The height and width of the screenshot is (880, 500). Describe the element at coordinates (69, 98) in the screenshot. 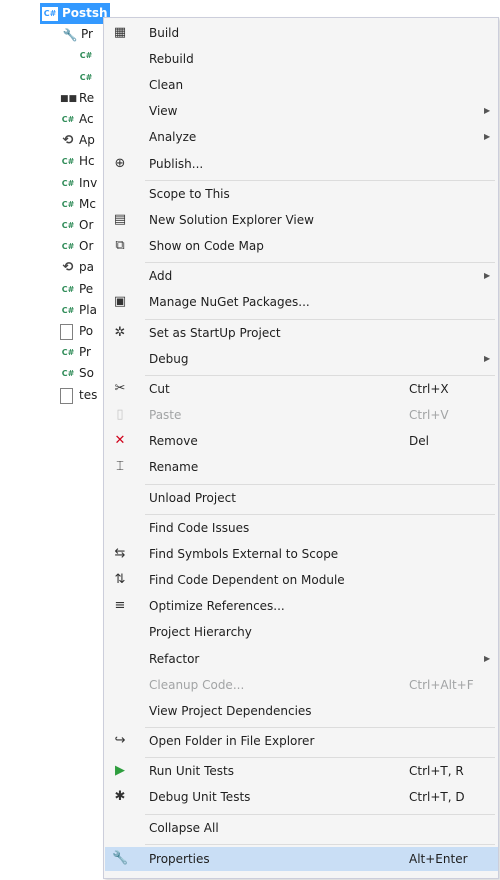

I see `references-icon: ■■` at that location.